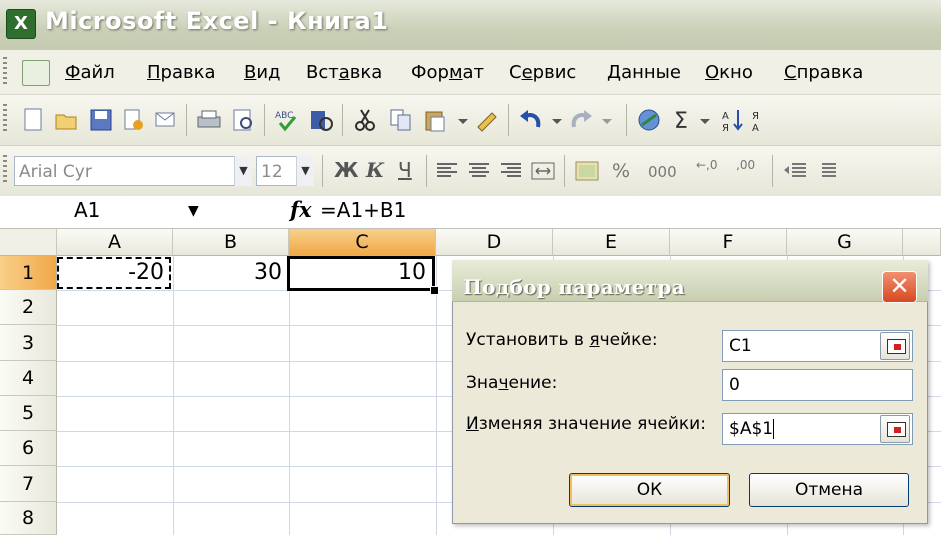 Image resolution: width=941 pixels, height=535 pixels. Describe the element at coordinates (133, 120) in the screenshot. I see `permission-icon` at that location.